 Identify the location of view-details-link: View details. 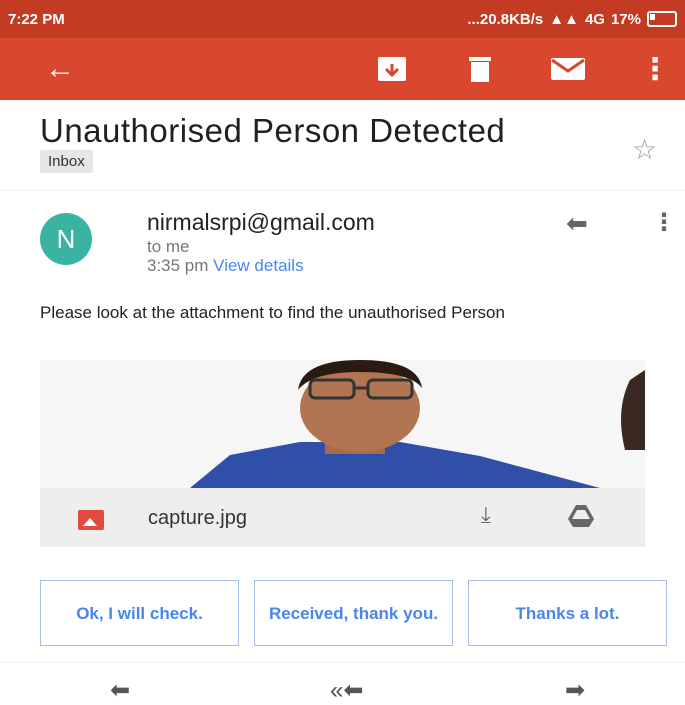
(258, 265).